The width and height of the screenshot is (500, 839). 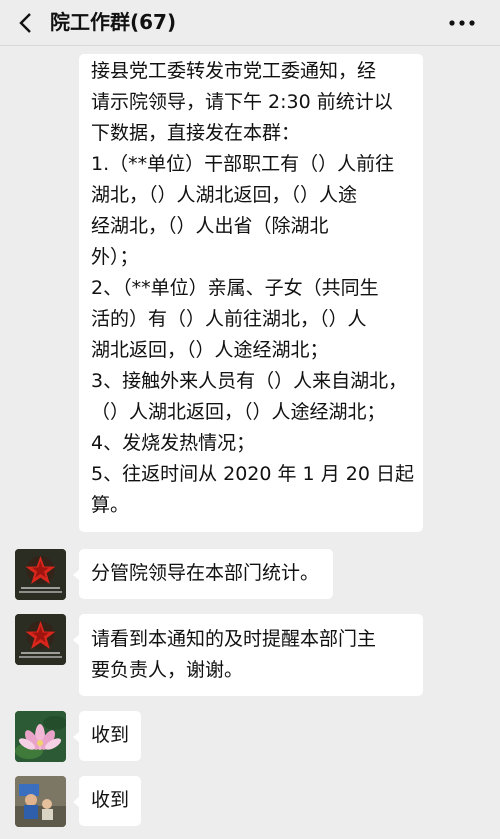 What do you see at coordinates (210, 350) in the screenshot?
I see `message-line: 湖北返回，（）人途经湖北；` at bounding box center [210, 350].